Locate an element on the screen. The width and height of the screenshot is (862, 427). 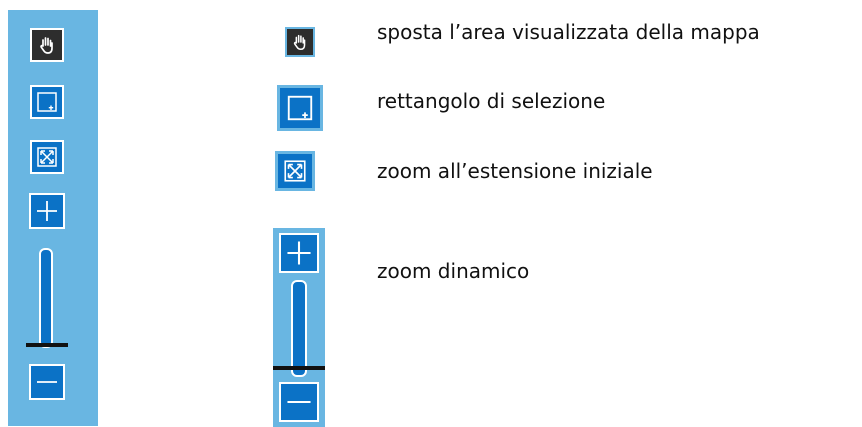
legend-full-extent-icon is located at coordinates (295, 171).